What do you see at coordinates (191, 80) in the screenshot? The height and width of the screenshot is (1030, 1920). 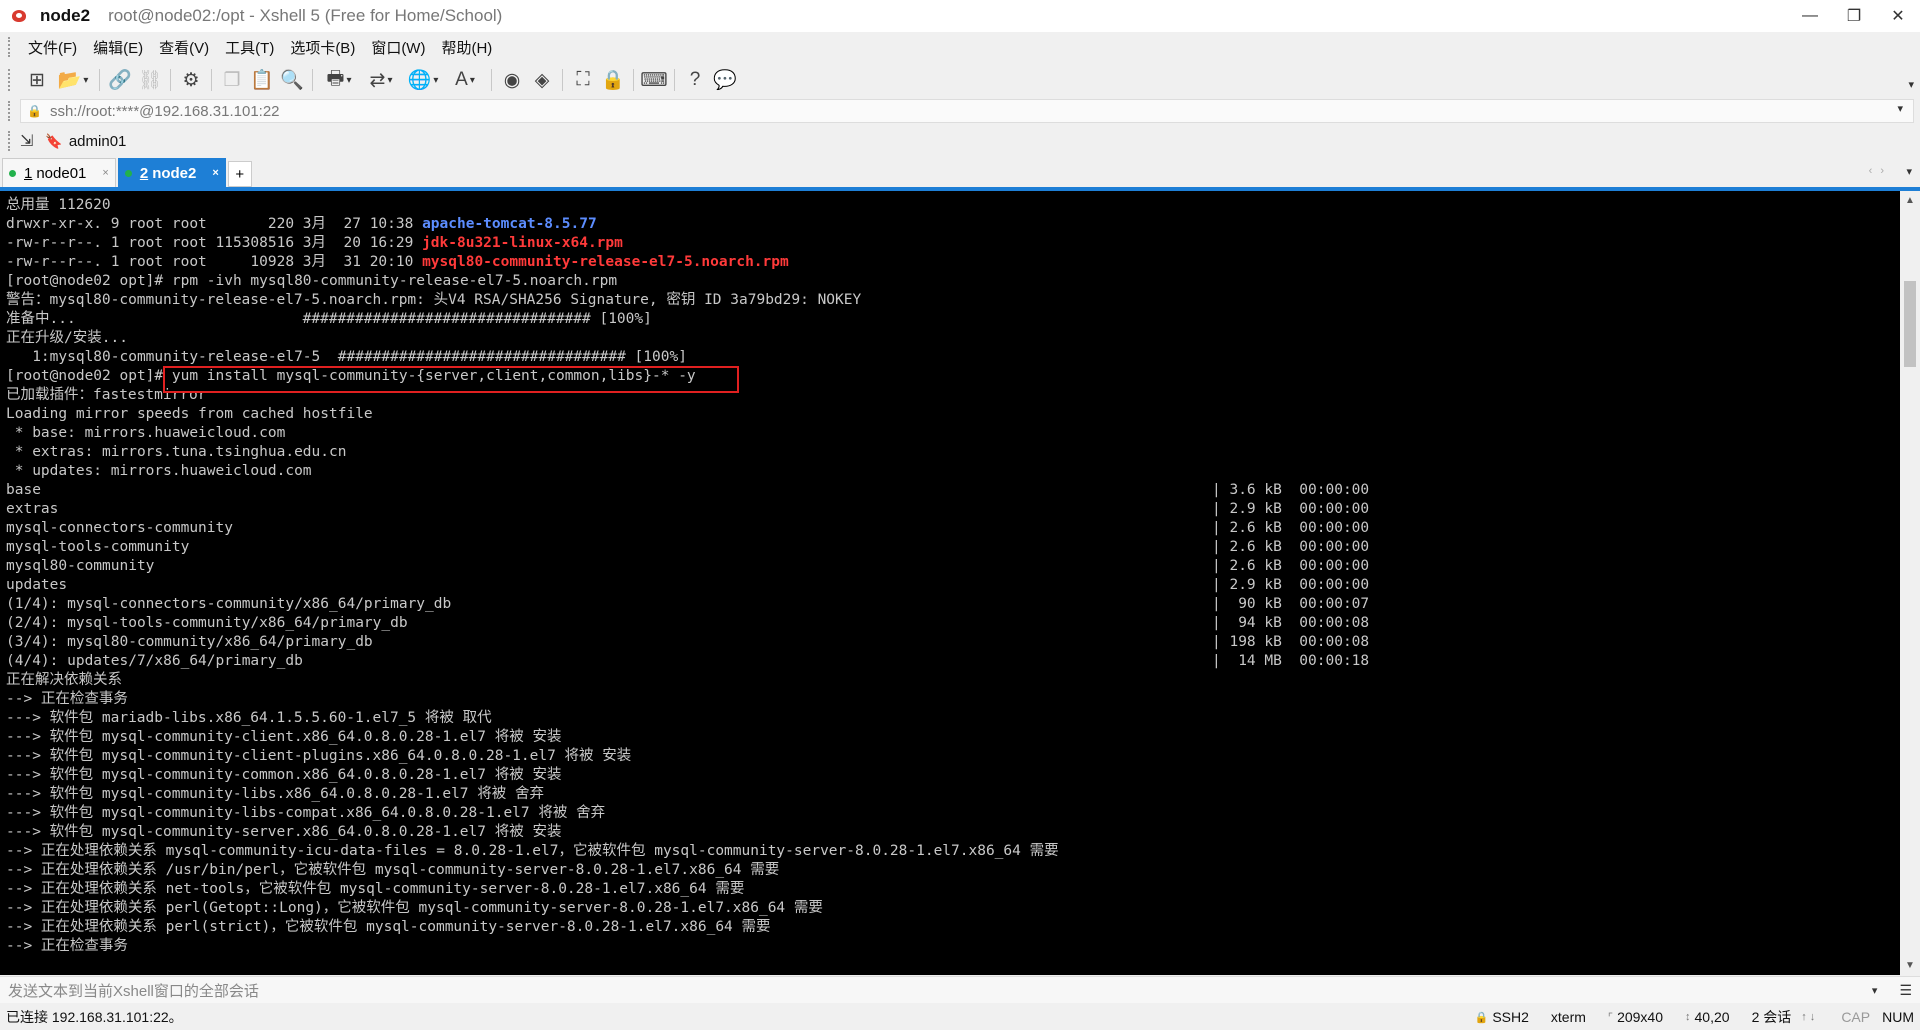 I see `properties-icon: ⚙` at bounding box center [191, 80].